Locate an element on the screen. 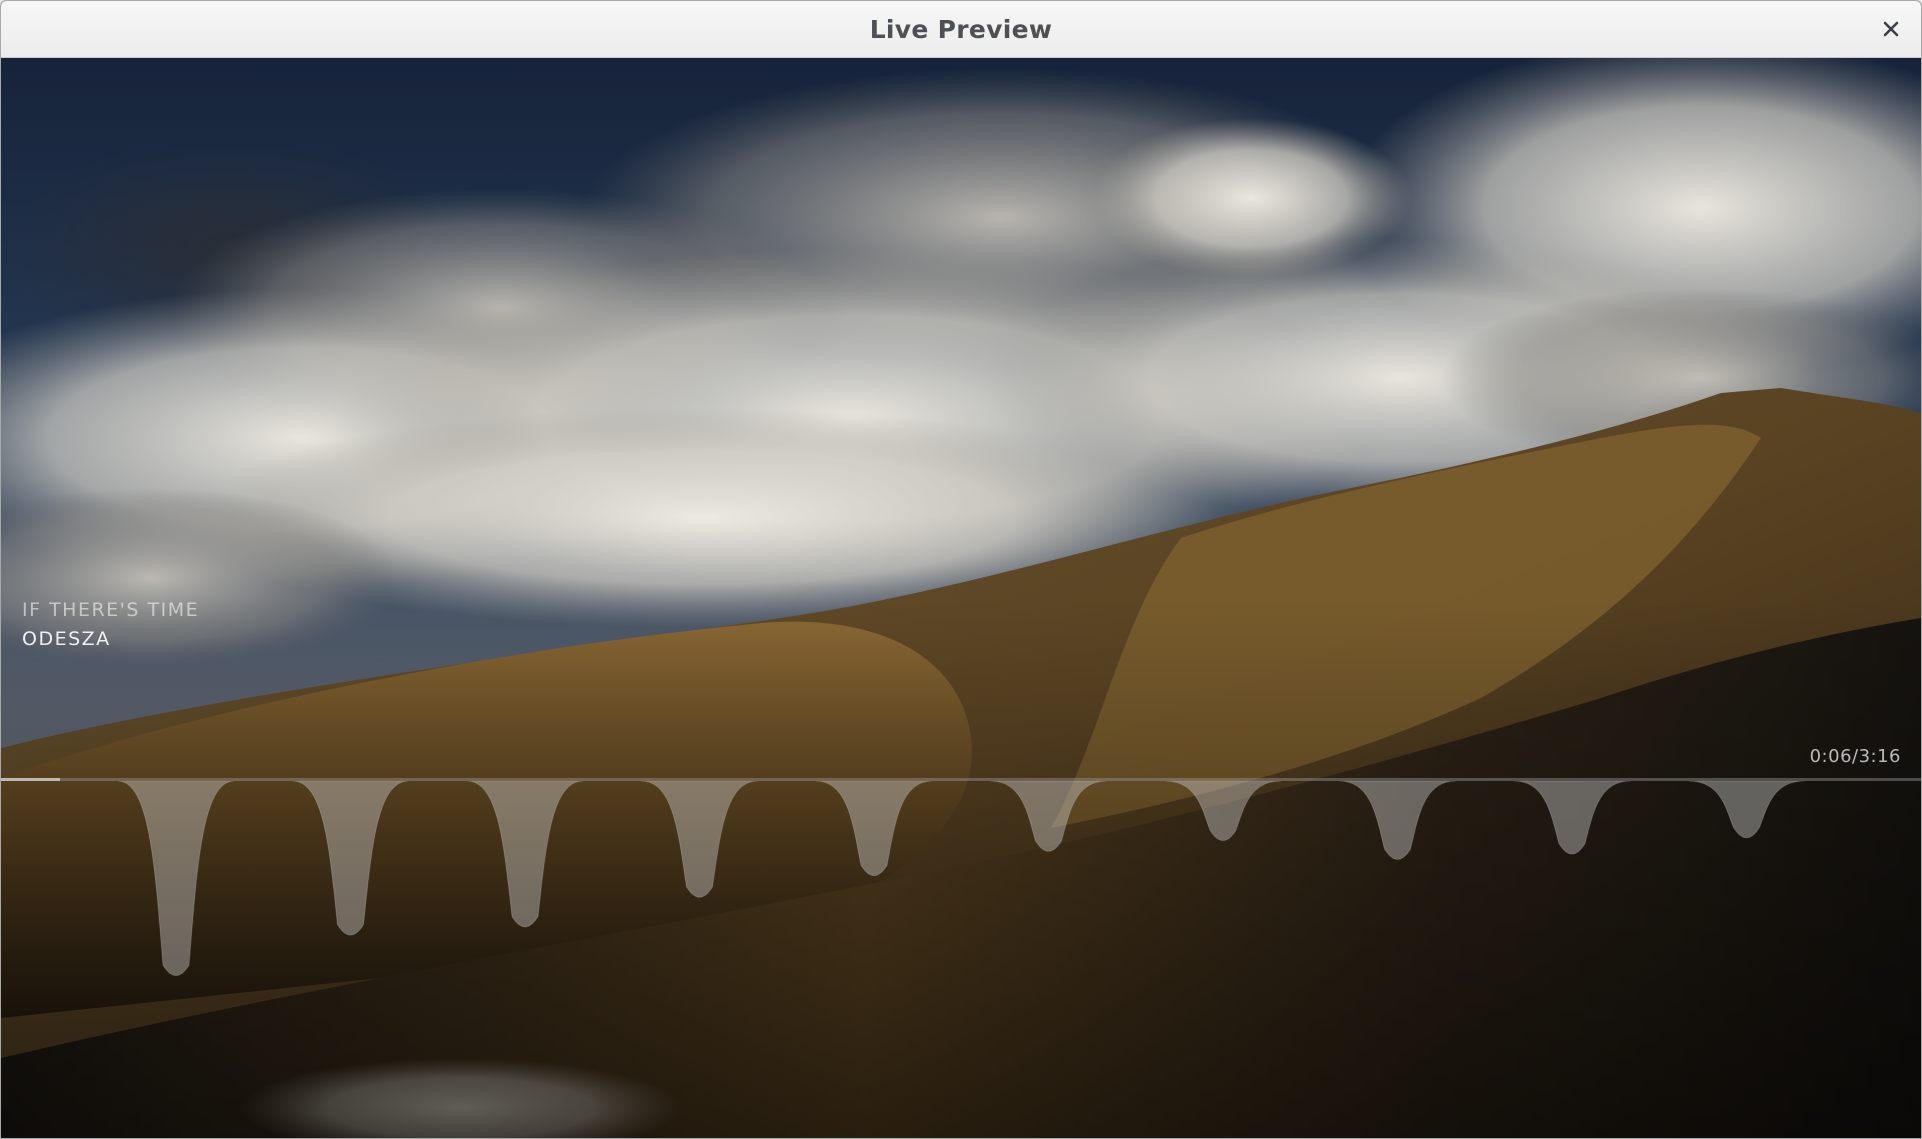 Image resolution: width=1922 pixels, height=1139 pixels. close-icon is located at coordinates (1891, 29).